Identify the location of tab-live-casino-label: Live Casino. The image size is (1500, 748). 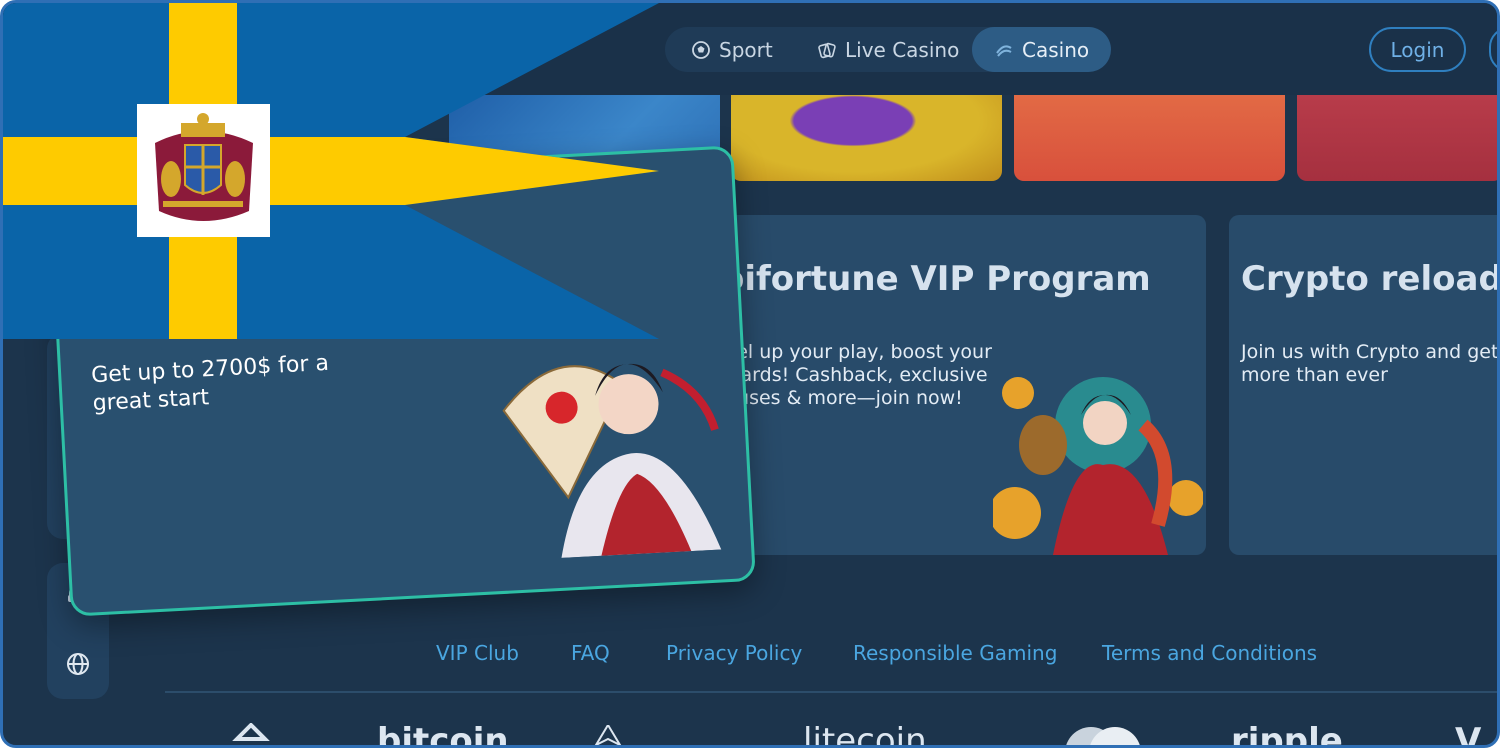
(902, 49).